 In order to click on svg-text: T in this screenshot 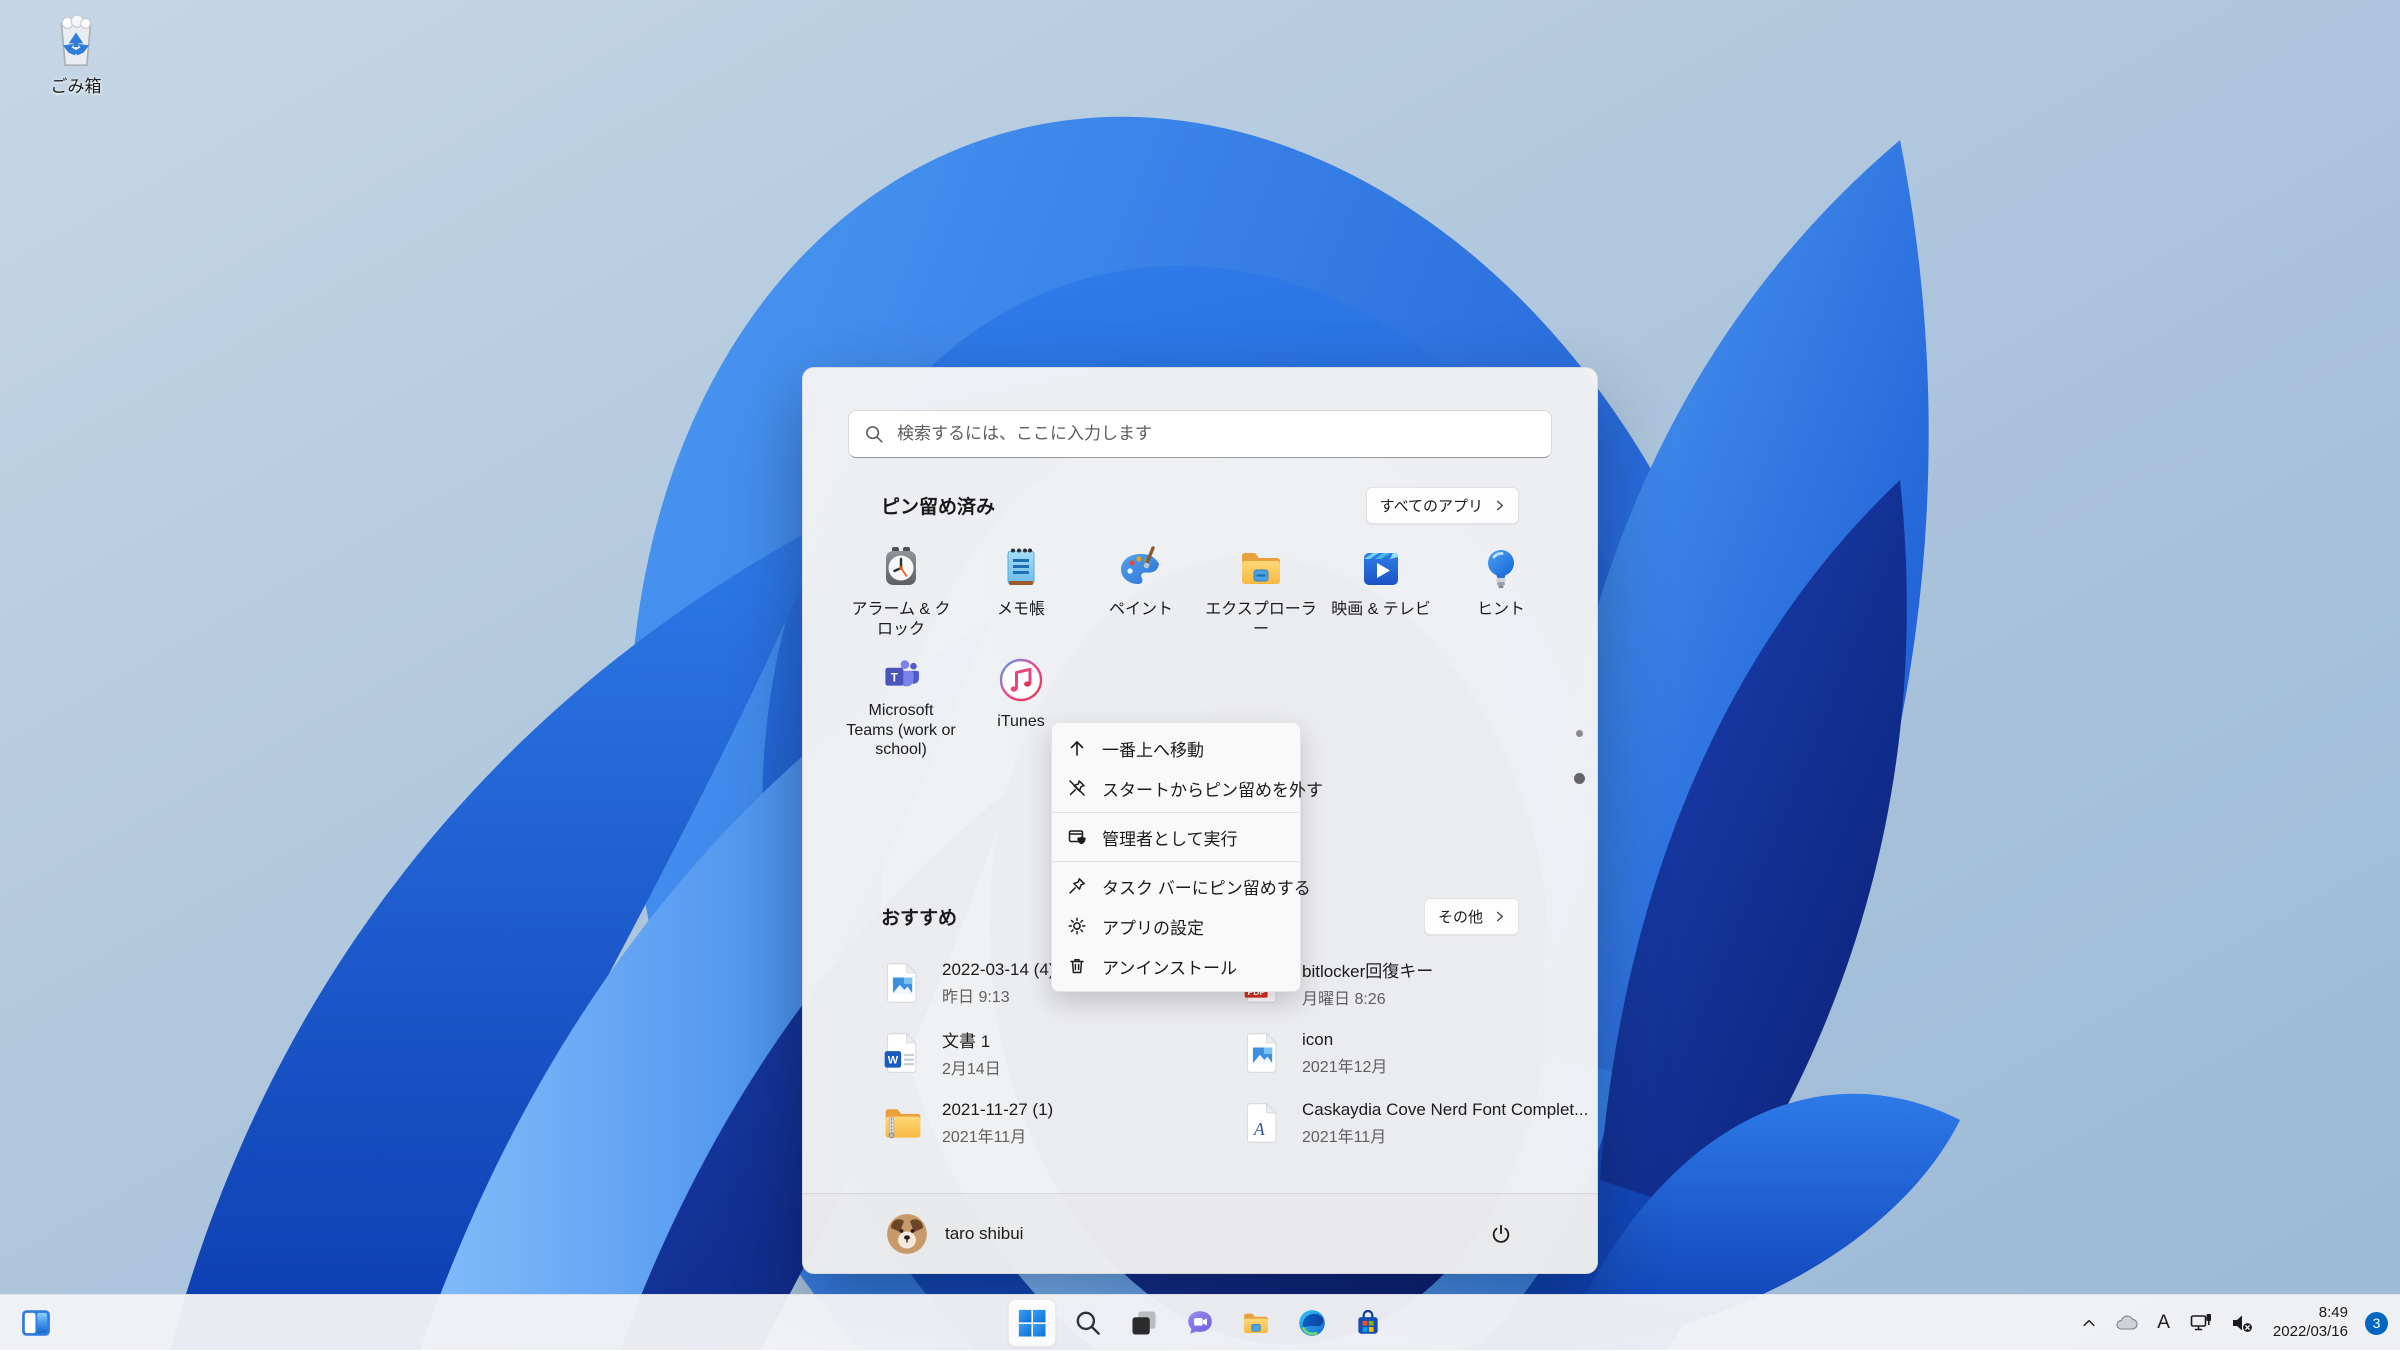, I will do `click(895, 677)`.